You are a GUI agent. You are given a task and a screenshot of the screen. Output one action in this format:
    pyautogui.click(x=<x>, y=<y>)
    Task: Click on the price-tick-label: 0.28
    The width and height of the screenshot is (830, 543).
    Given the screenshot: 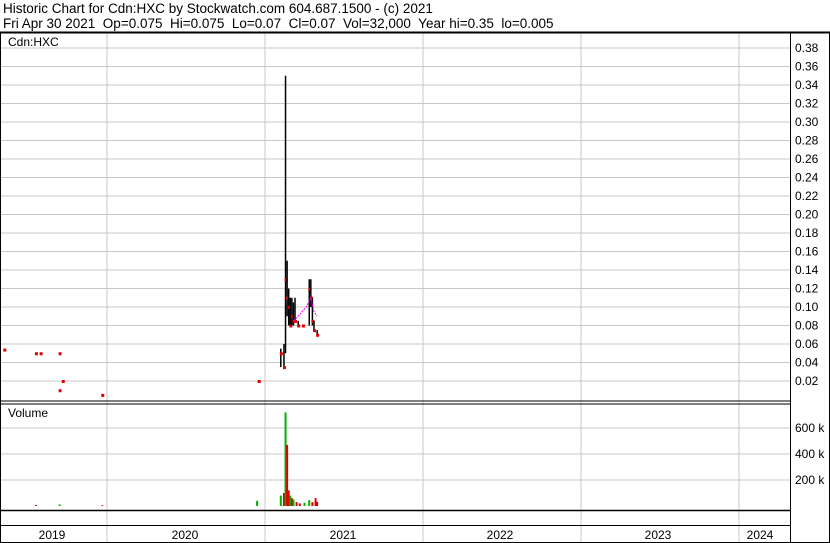 What is the action you would take?
    pyautogui.click(x=807, y=141)
    